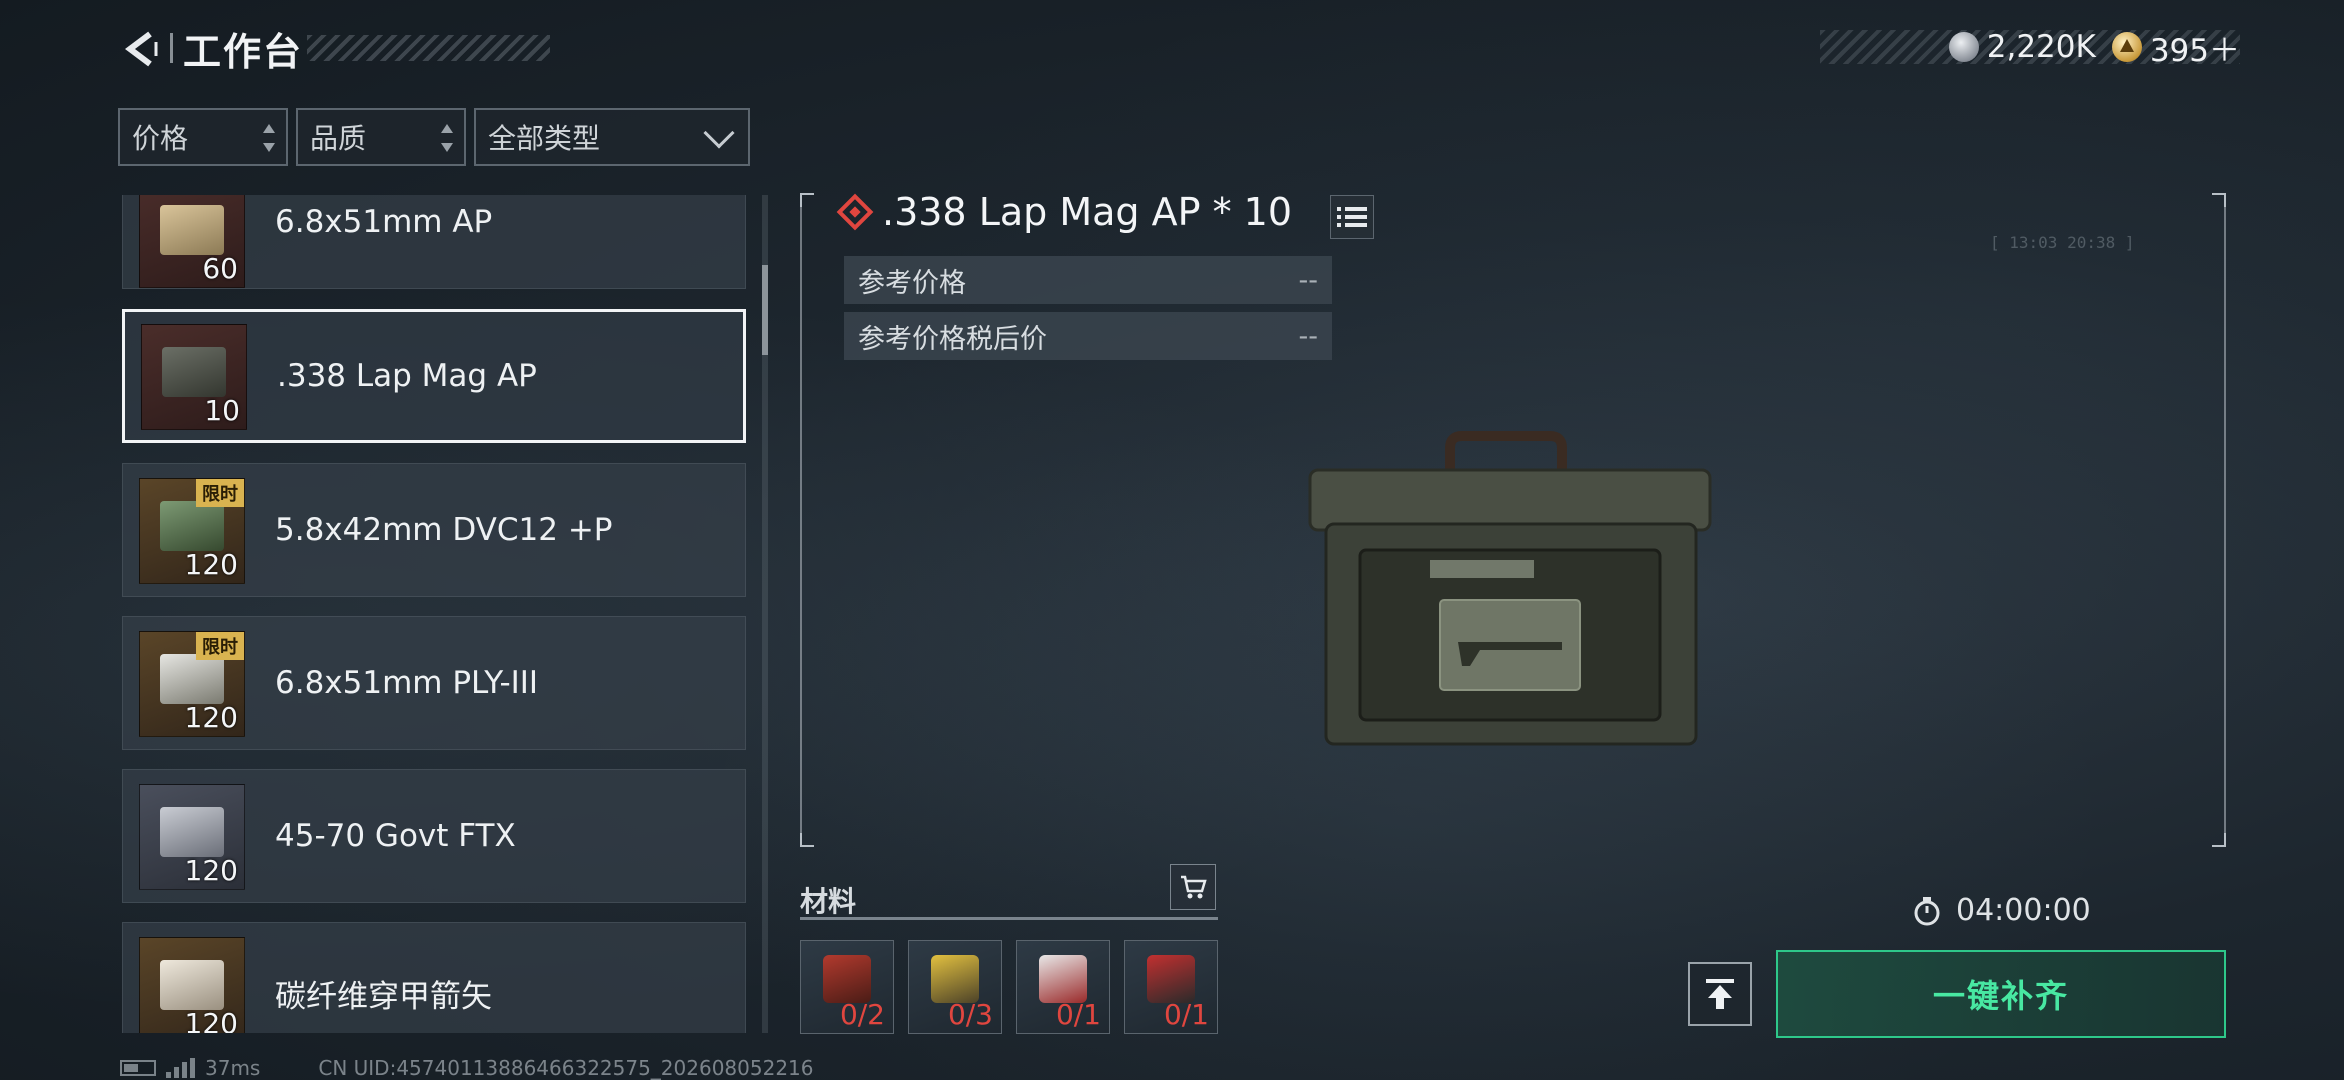 The image size is (2344, 1080). Describe the element at coordinates (407, 376) in the screenshot. I see `item-name: .338 Lap Mag AP` at that location.